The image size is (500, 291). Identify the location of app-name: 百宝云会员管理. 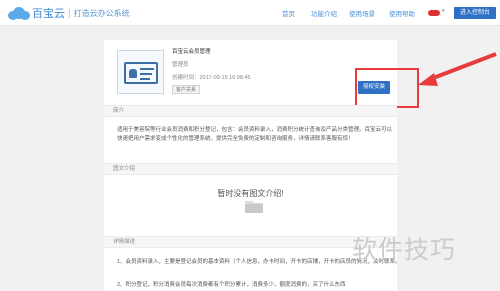
(191, 52).